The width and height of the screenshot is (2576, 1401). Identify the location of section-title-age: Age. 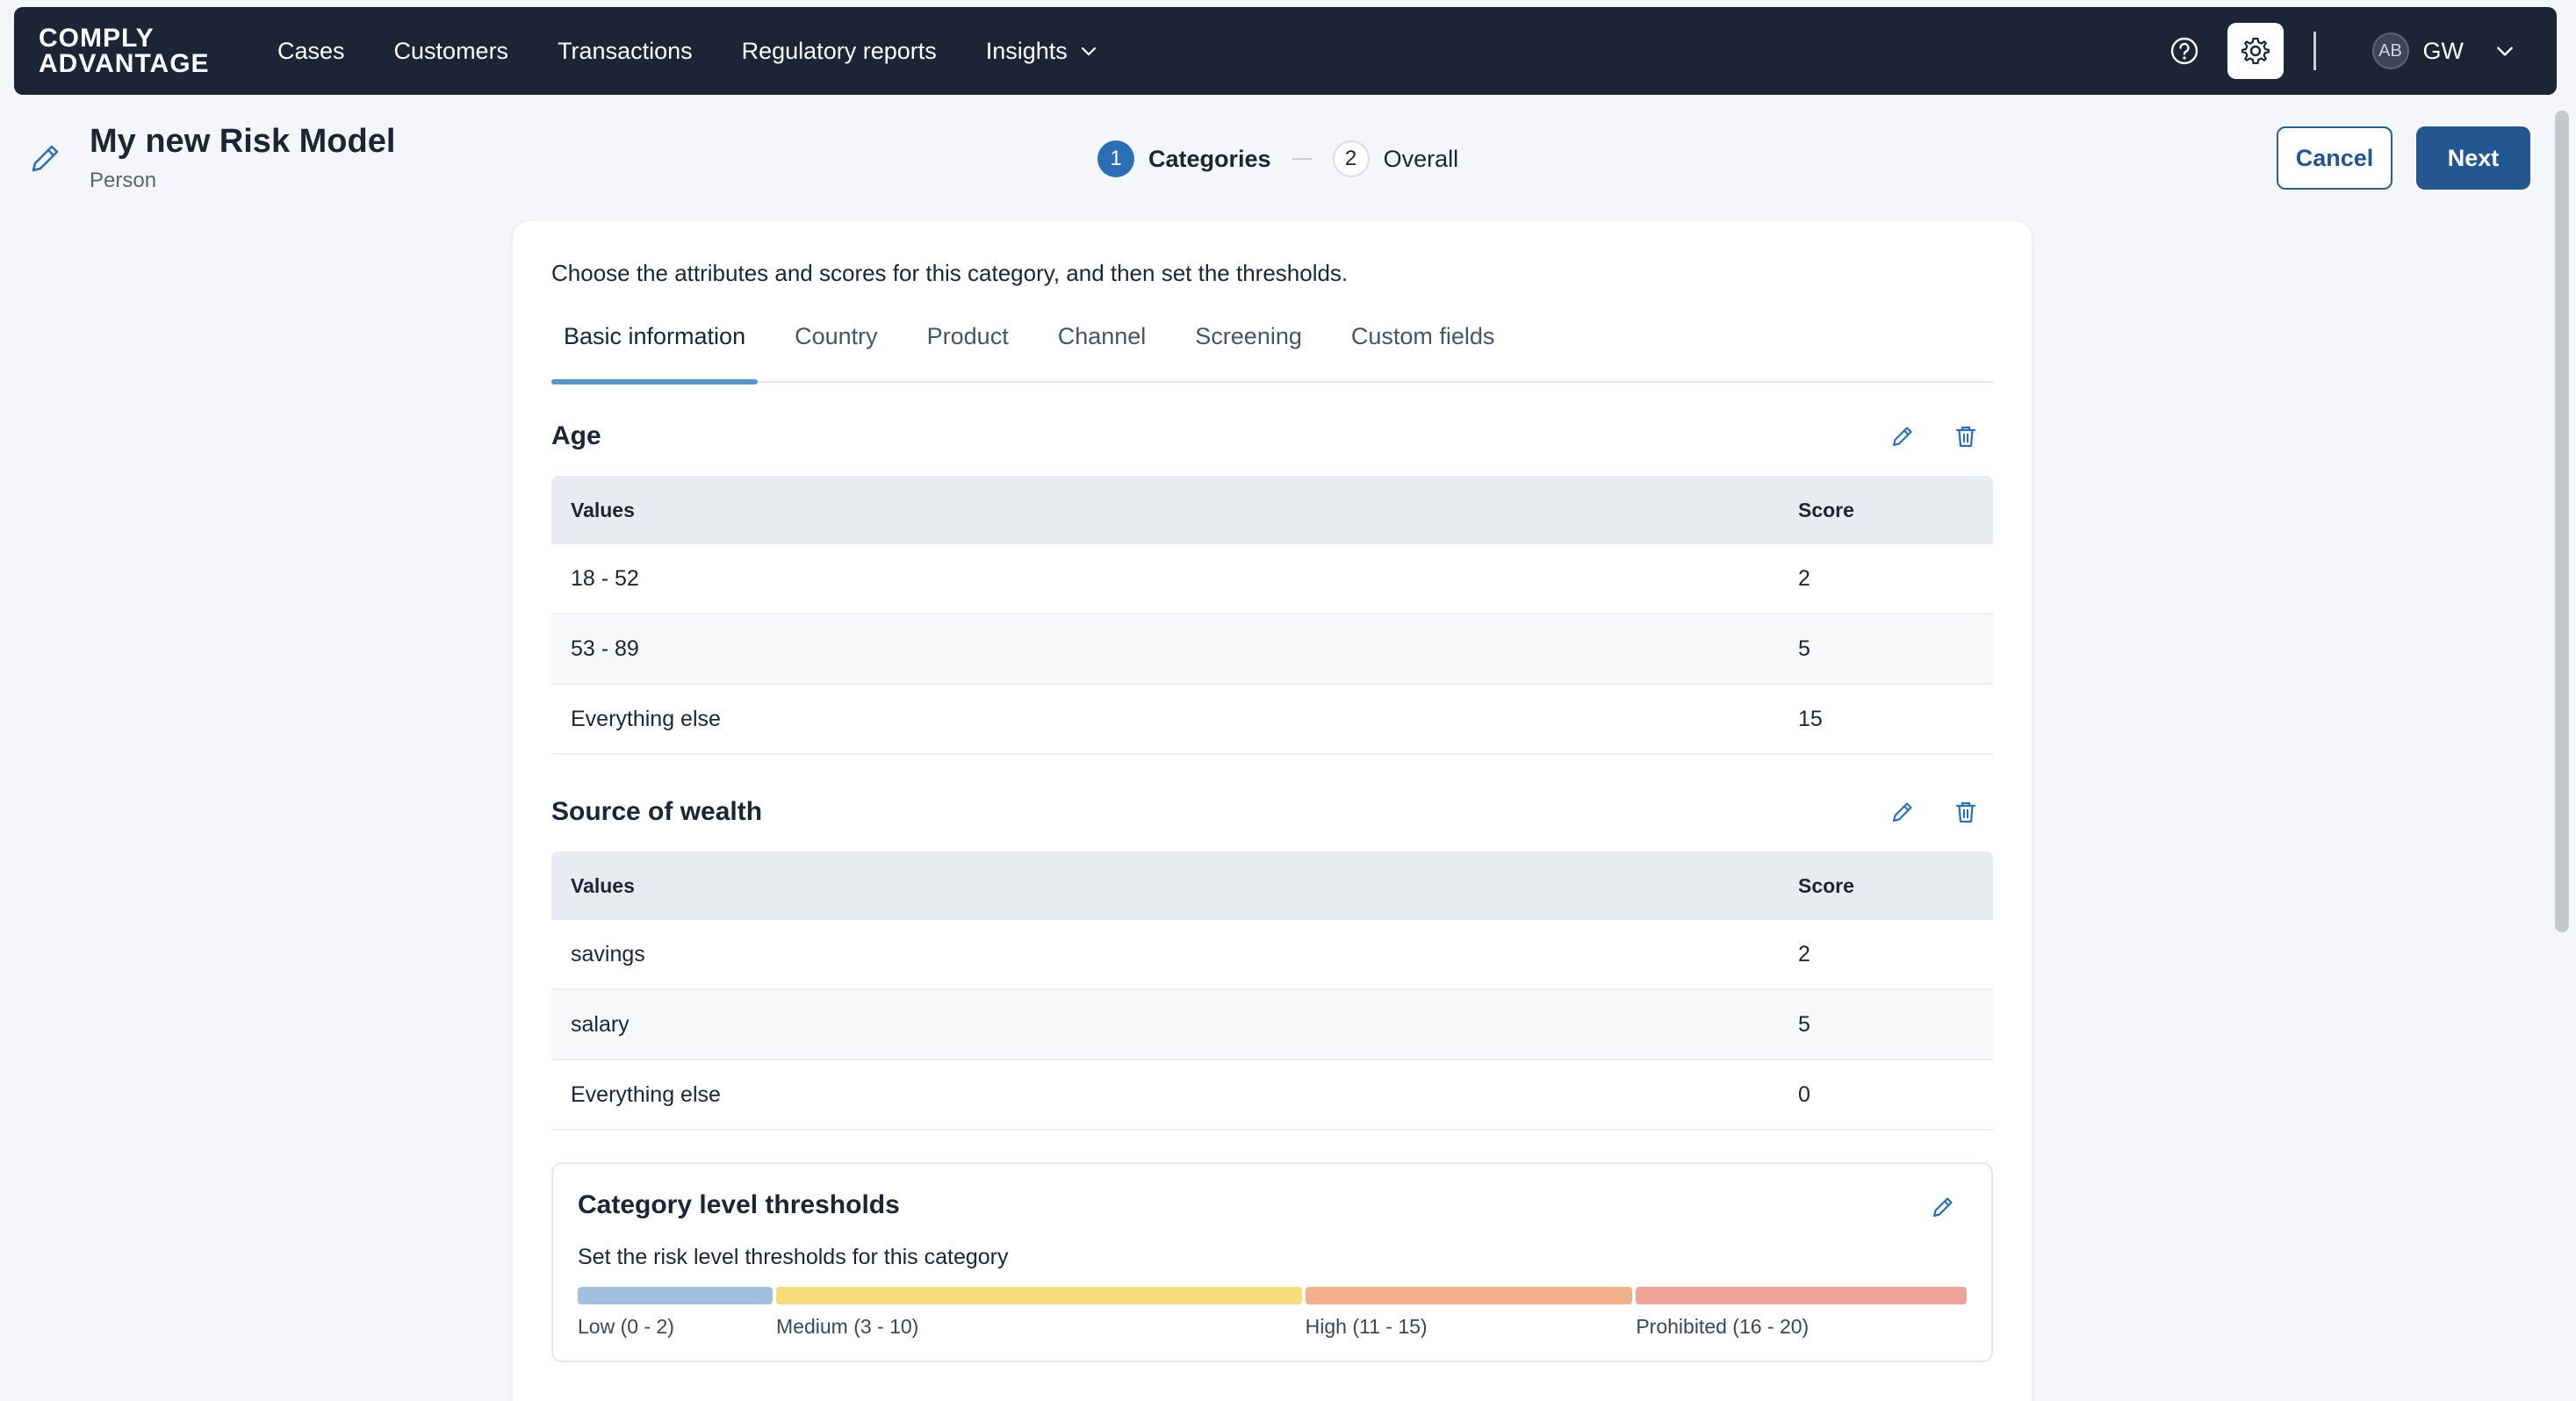
(576, 435).